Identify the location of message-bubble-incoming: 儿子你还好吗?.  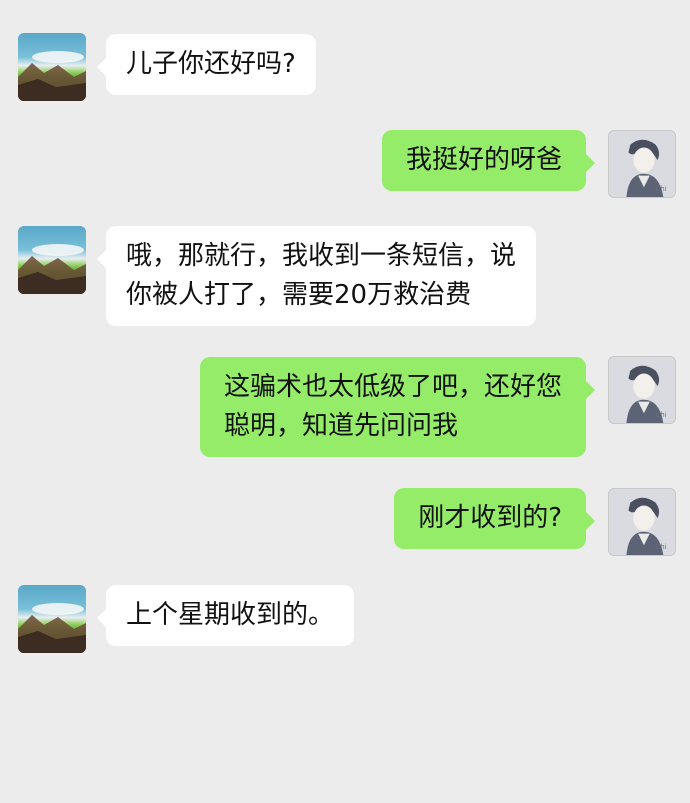
(206, 64).